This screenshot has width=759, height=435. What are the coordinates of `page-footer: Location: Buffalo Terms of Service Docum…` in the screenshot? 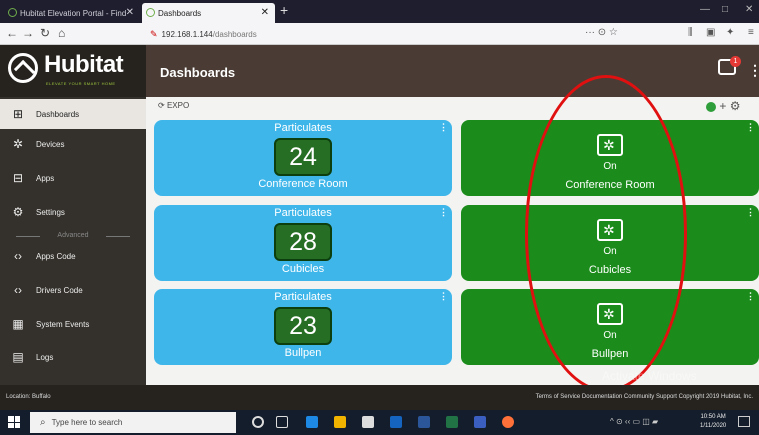 It's located at (379, 397).